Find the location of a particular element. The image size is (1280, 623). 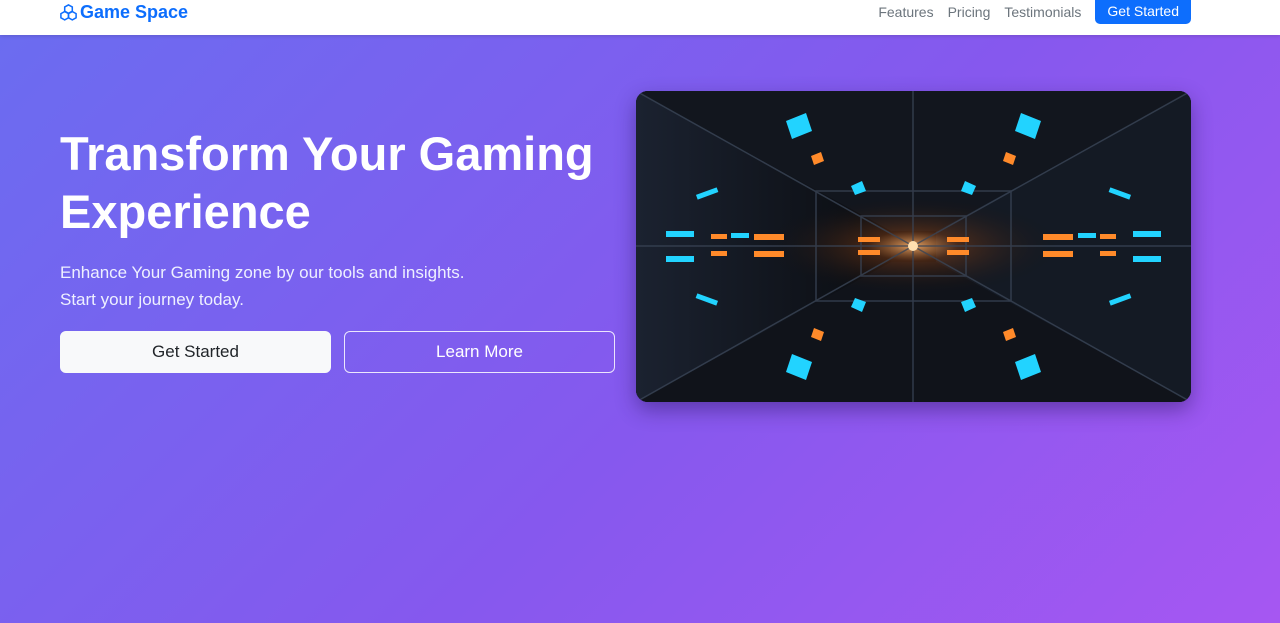

nav-link-testimonials: Testimonials is located at coordinates (1042, 12).